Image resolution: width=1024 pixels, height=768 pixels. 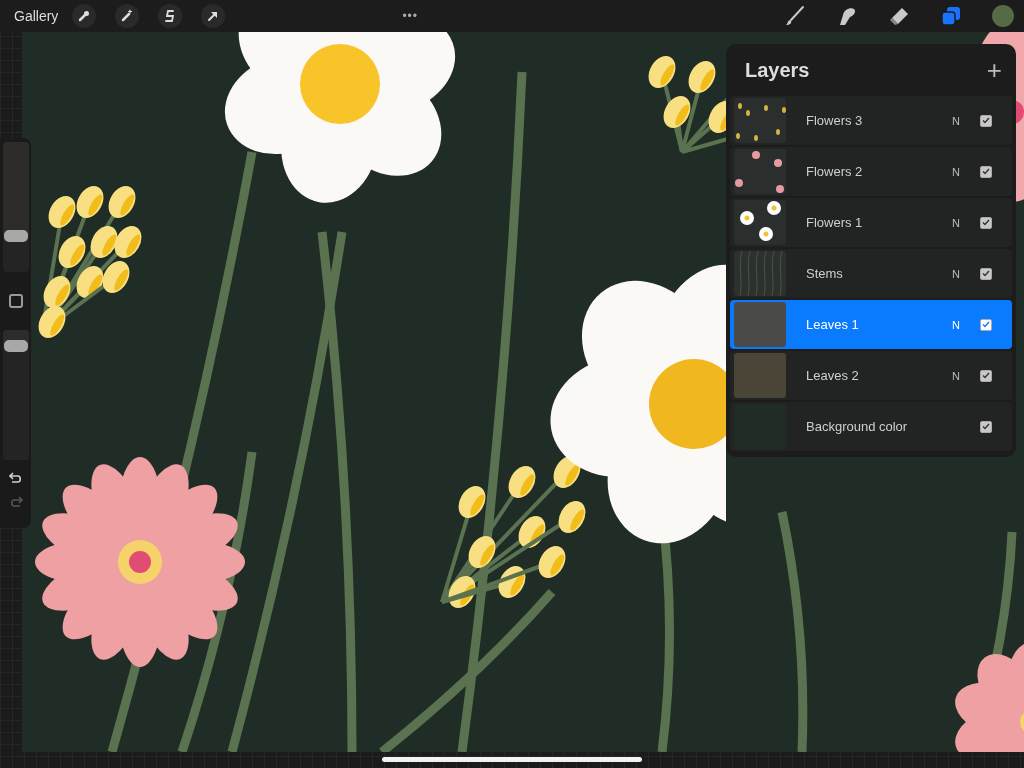 I want to click on layer-name: Flowers 1, so click(x=835, y=222).